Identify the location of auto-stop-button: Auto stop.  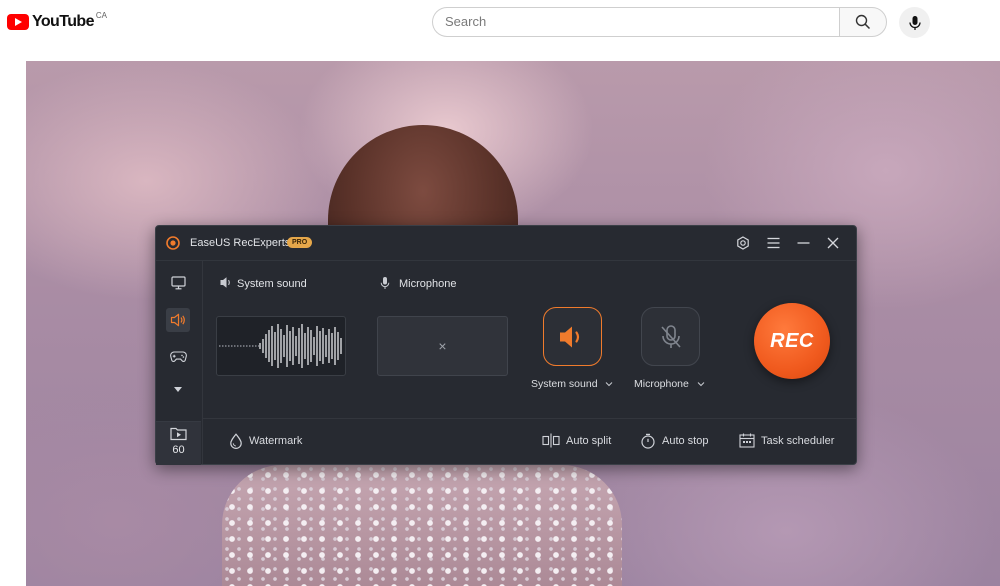
(674, 441).